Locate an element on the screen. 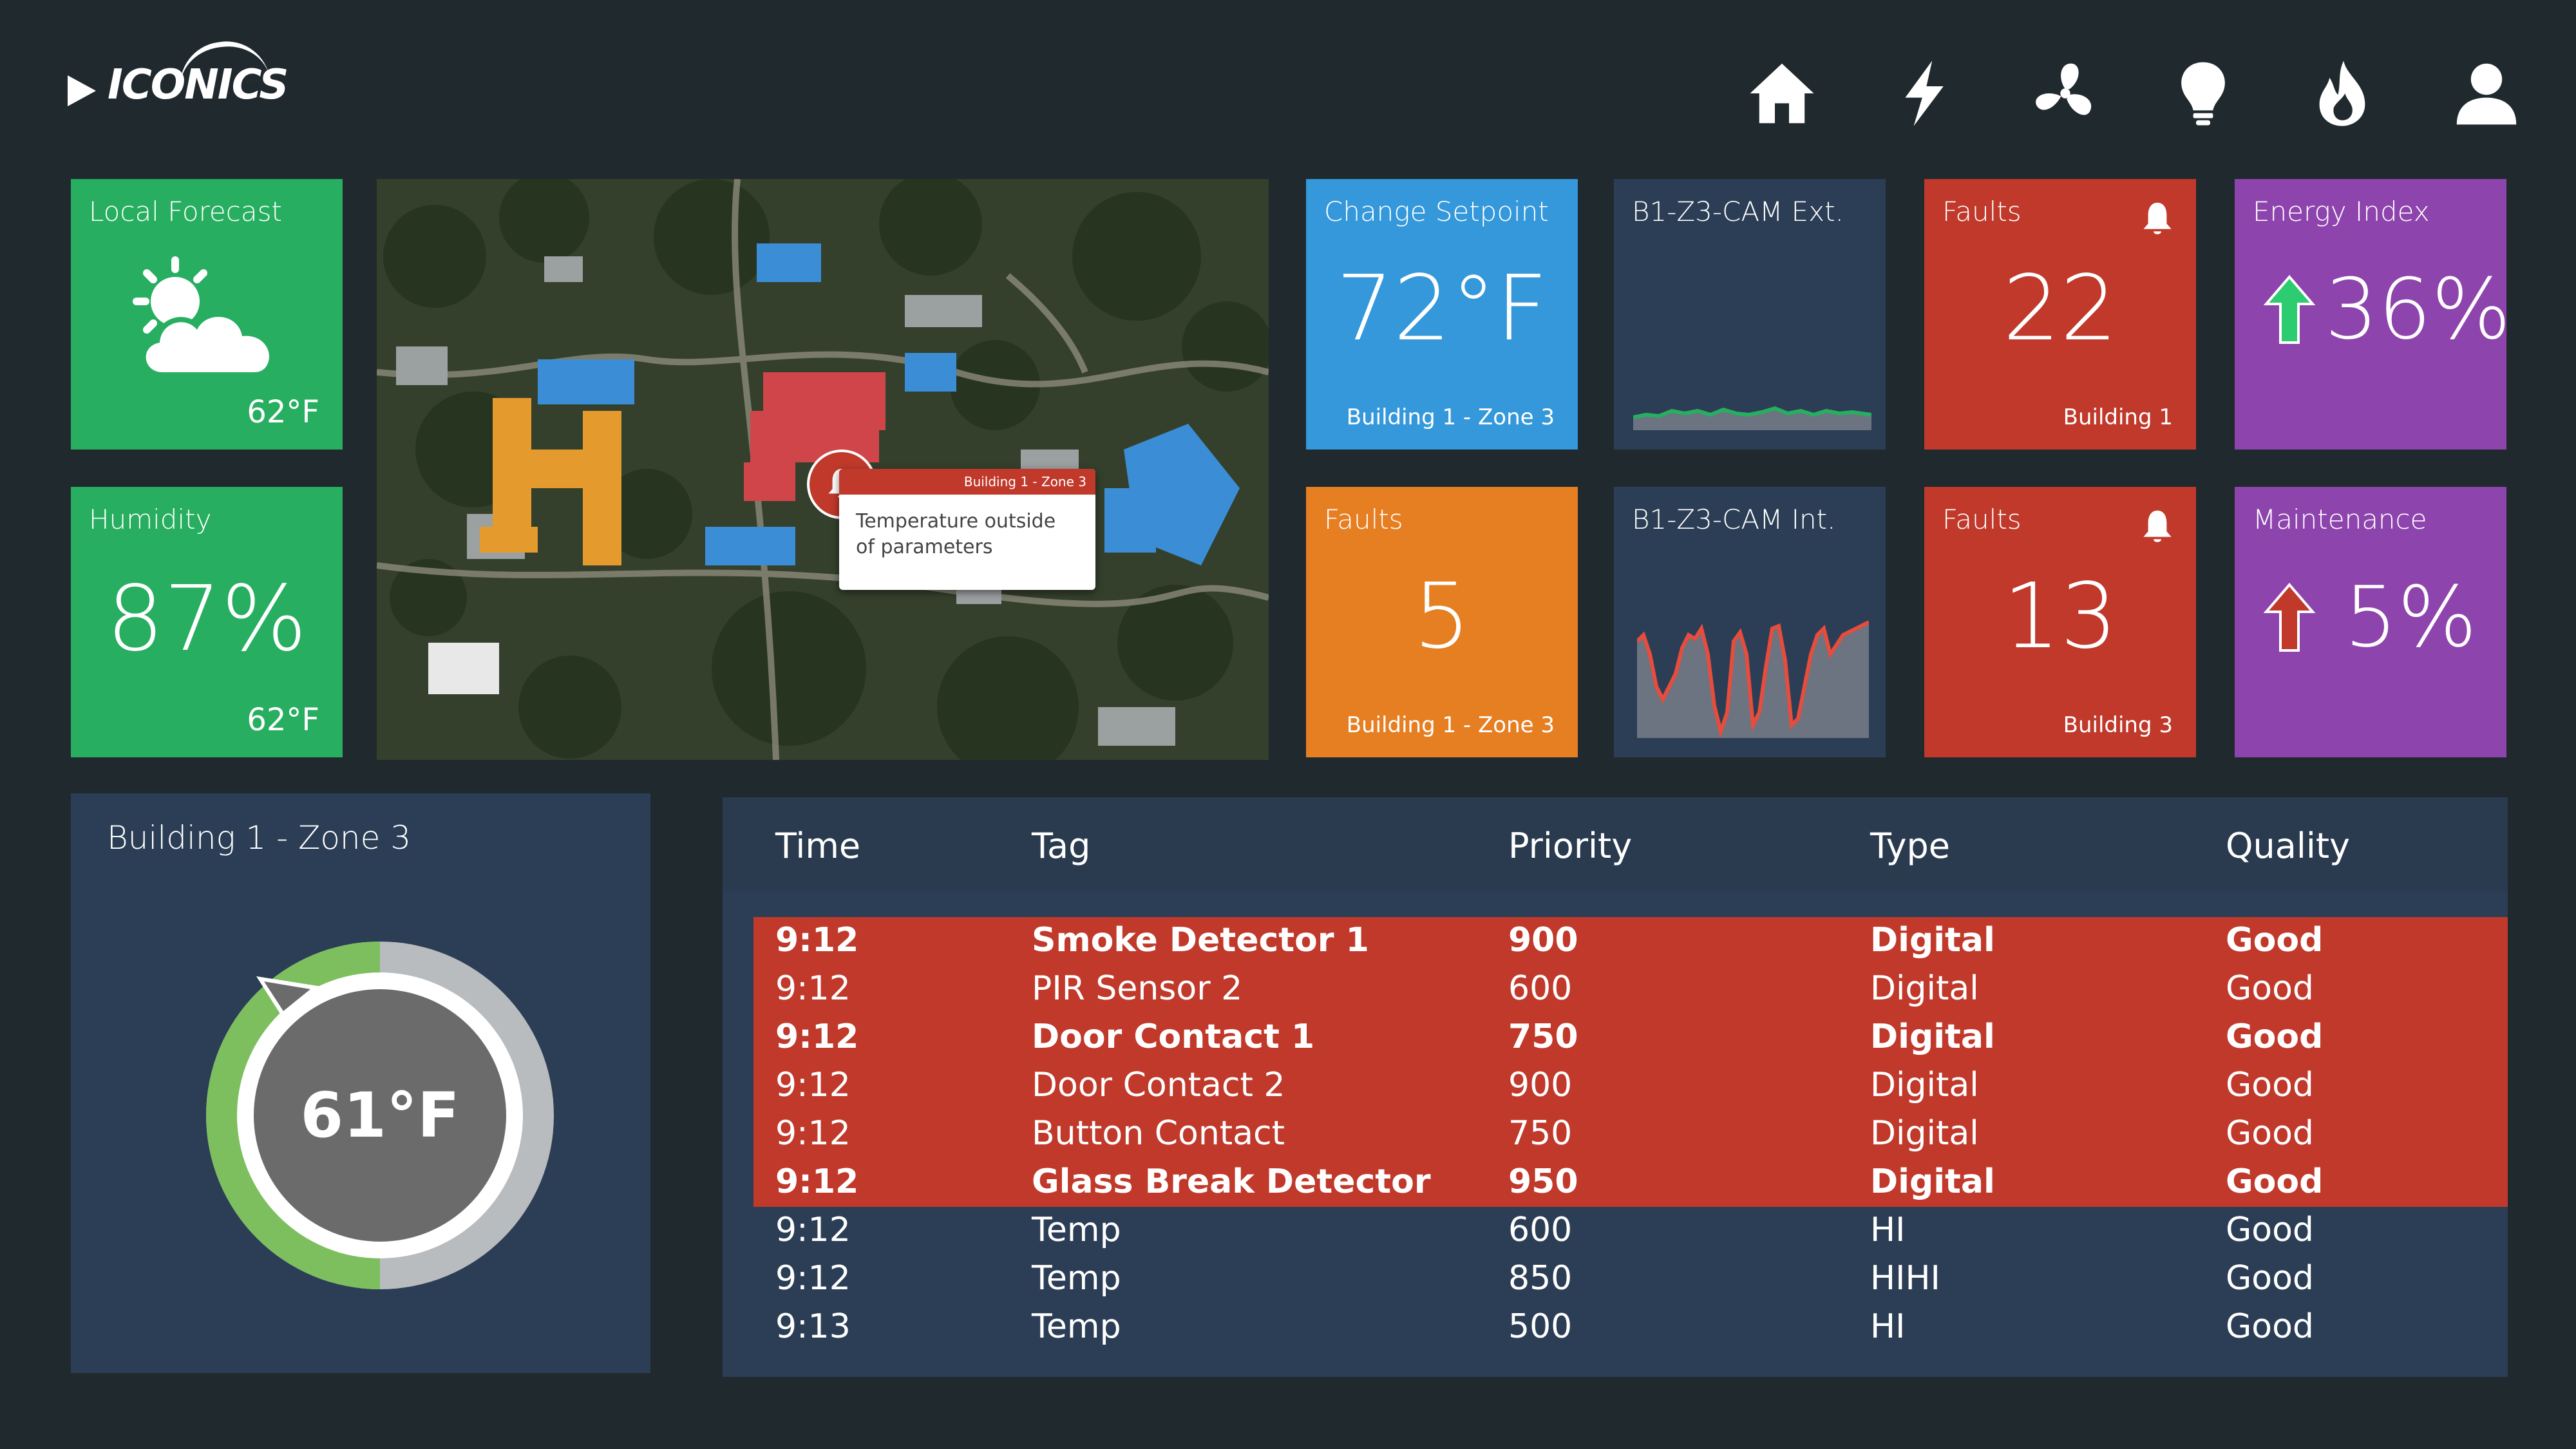  play-icon is located at coordinates (82, 91).